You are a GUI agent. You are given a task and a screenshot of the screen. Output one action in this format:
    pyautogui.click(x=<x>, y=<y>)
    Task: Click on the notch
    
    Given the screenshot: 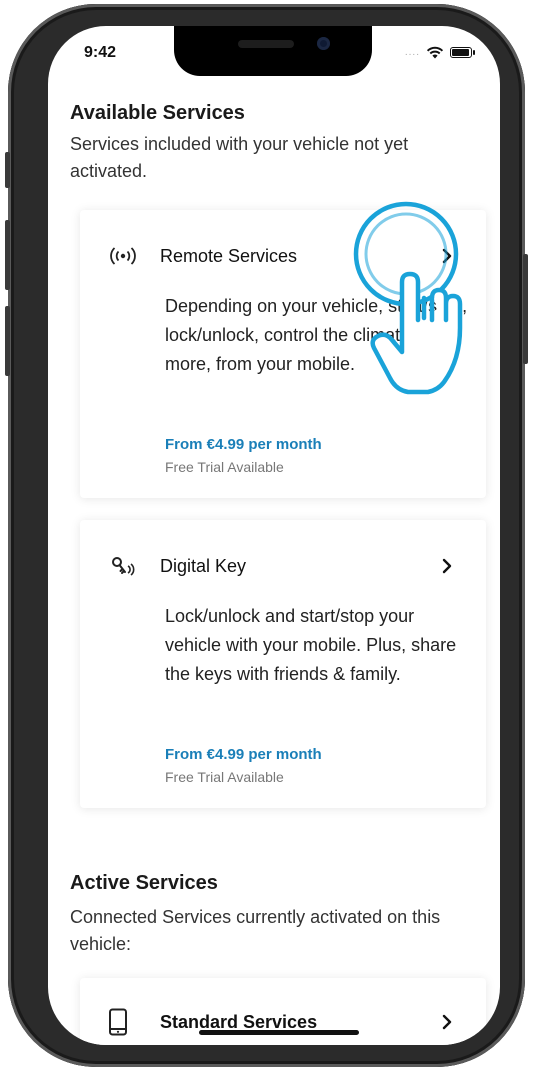 What is the action you would take?
    pyautogui.click(x=273, y=51)
    